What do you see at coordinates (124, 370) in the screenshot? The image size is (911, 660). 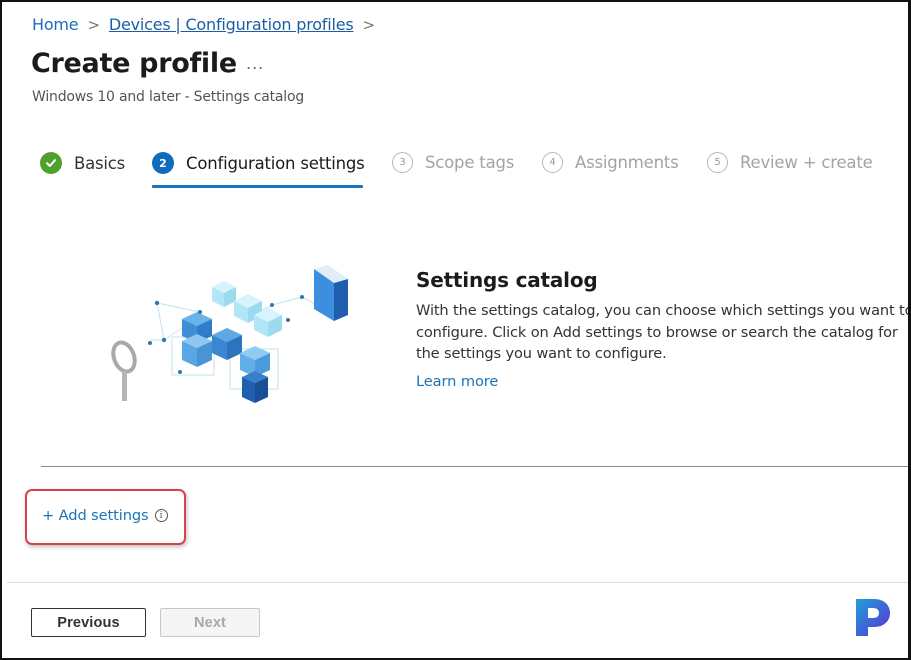 I see `magnifying-glass-icon` at bounding box center [124, 370].